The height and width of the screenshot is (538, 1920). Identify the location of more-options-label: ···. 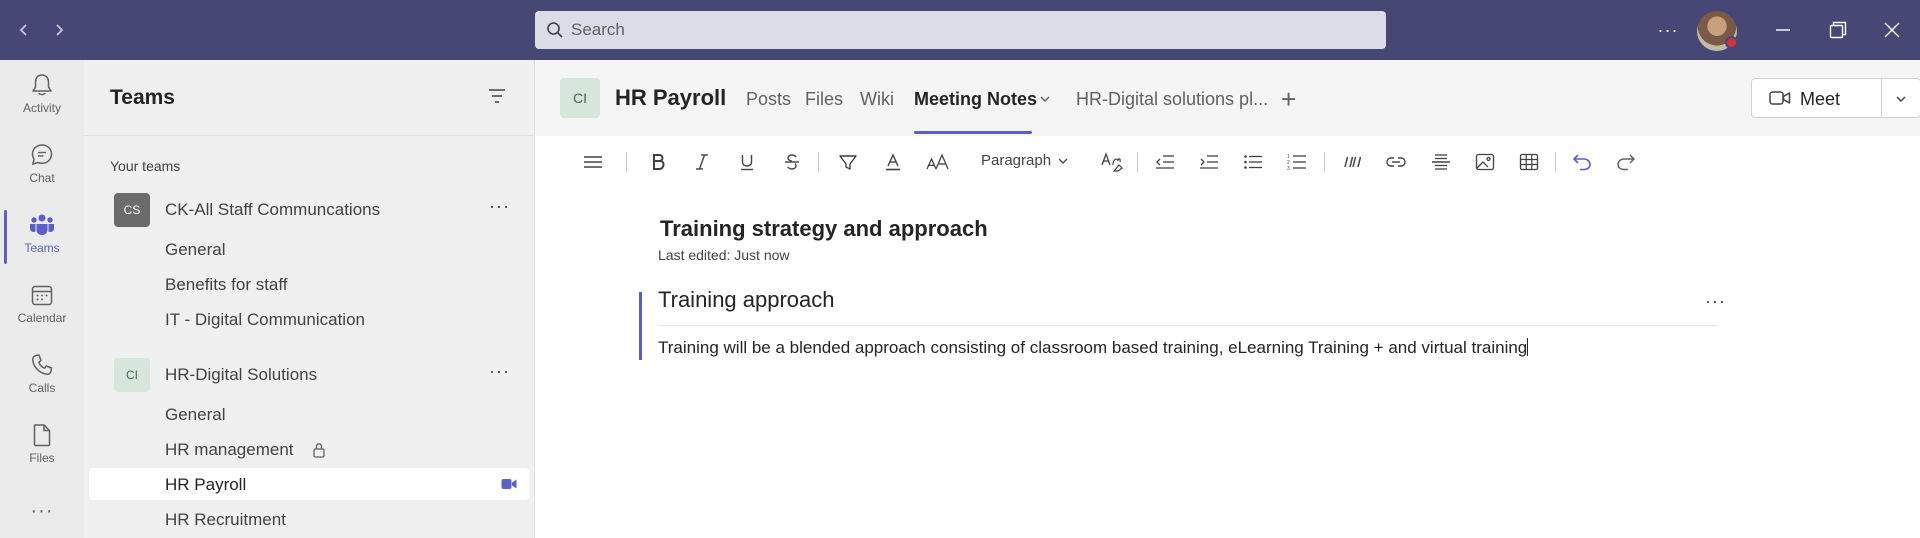
(1668, 29).